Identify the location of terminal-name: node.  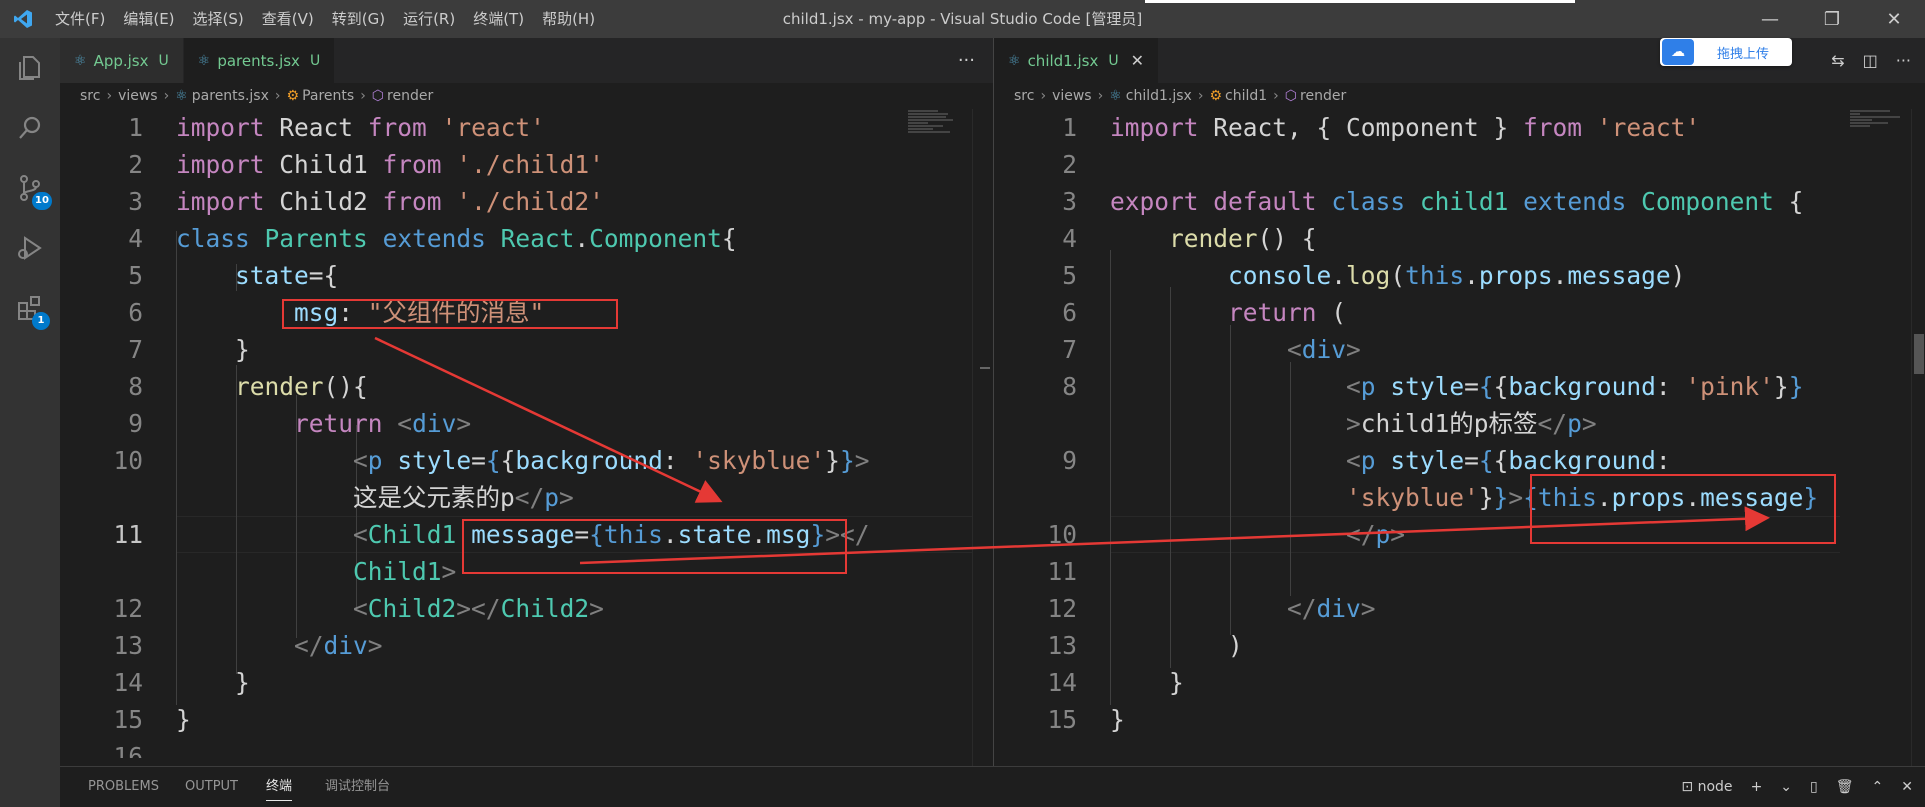
(1715, 787).